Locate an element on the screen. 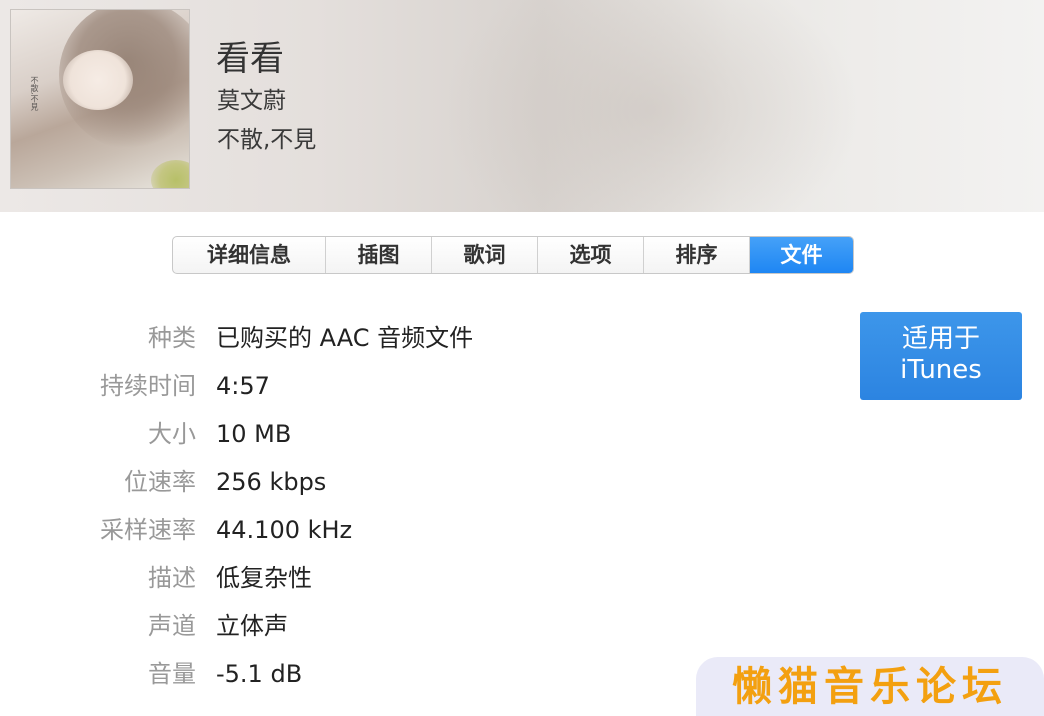  volume-label: 音量 is located at coordinates (172, 674).